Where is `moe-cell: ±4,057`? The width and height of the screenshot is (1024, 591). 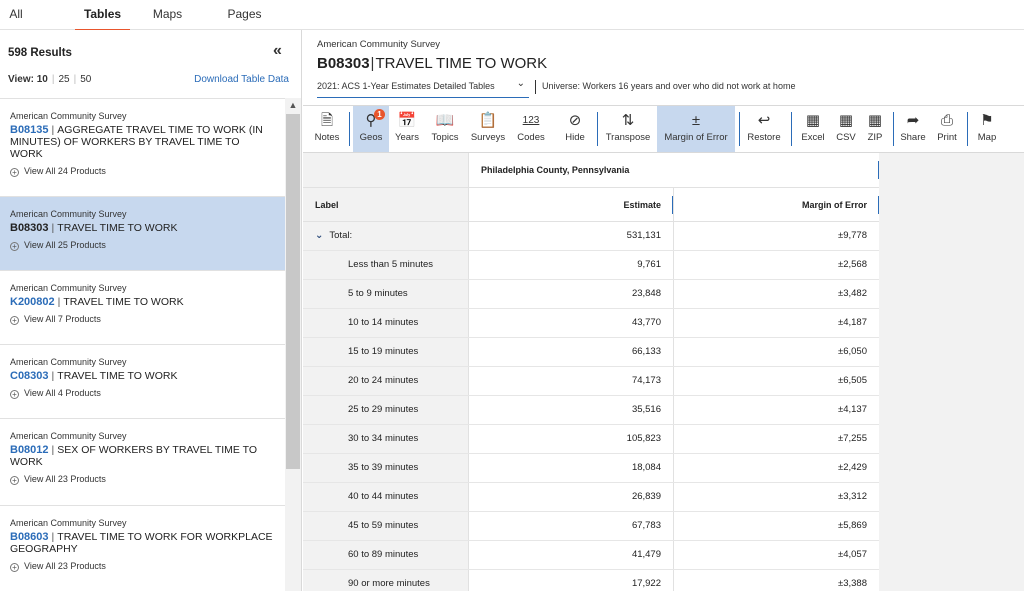
moe-cell: ±4,057 is located at coordinates (776, 555).